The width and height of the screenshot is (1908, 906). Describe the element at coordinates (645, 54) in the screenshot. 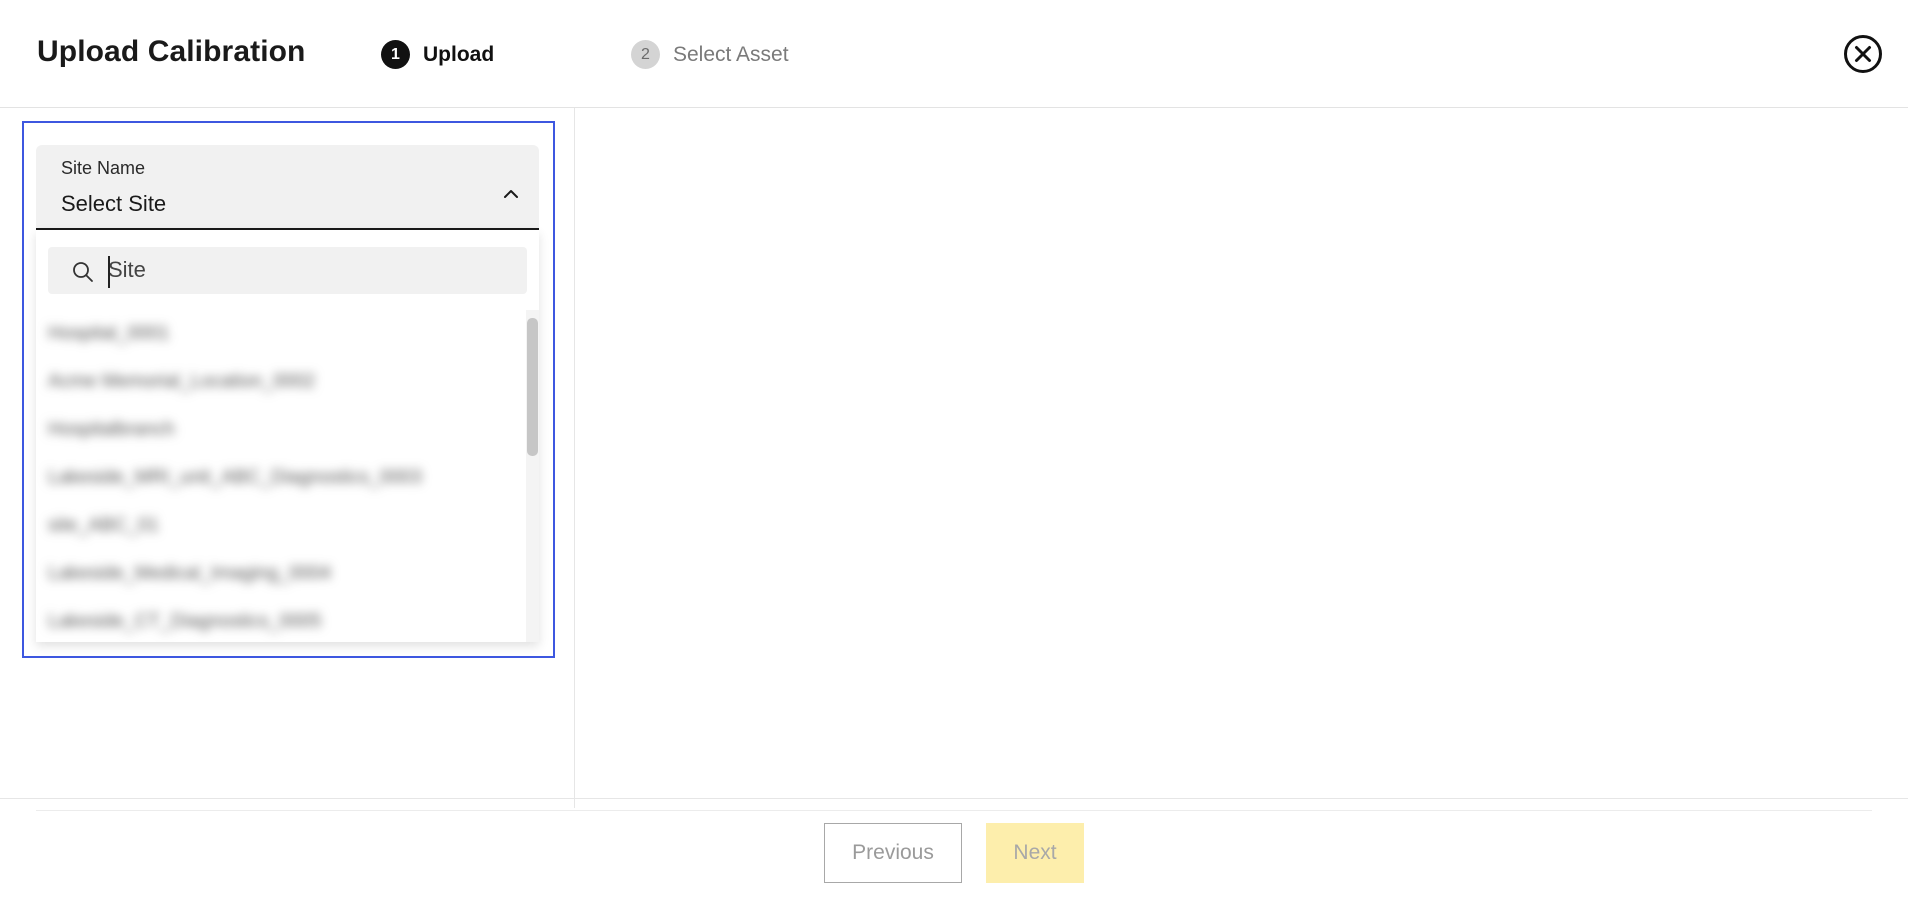

I see `step-number-badge: 2` at that location.